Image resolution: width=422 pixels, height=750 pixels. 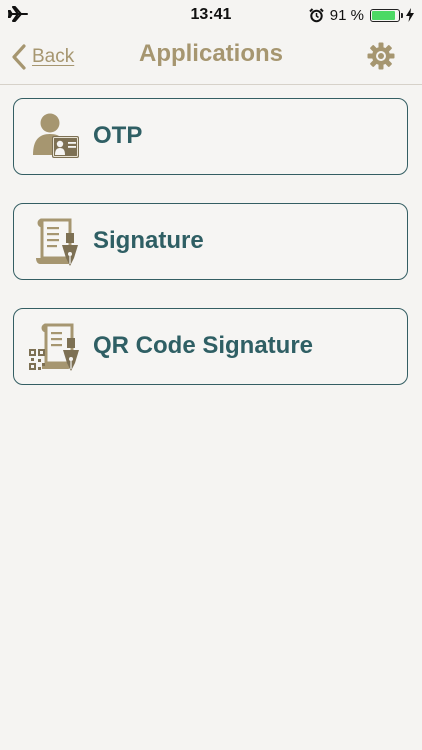 What do you see at coordinates (346, 15) in the screenshot?
I see `battery-percent: 91 %` at bounding box center [346, 15].